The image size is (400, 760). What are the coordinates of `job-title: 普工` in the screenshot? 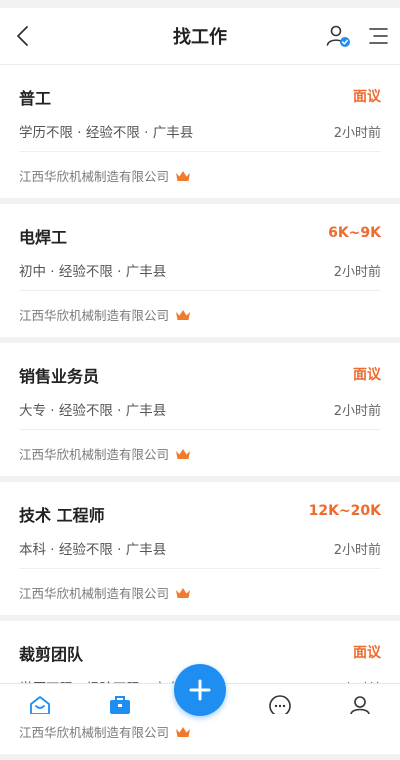 It's located at (35, 98).